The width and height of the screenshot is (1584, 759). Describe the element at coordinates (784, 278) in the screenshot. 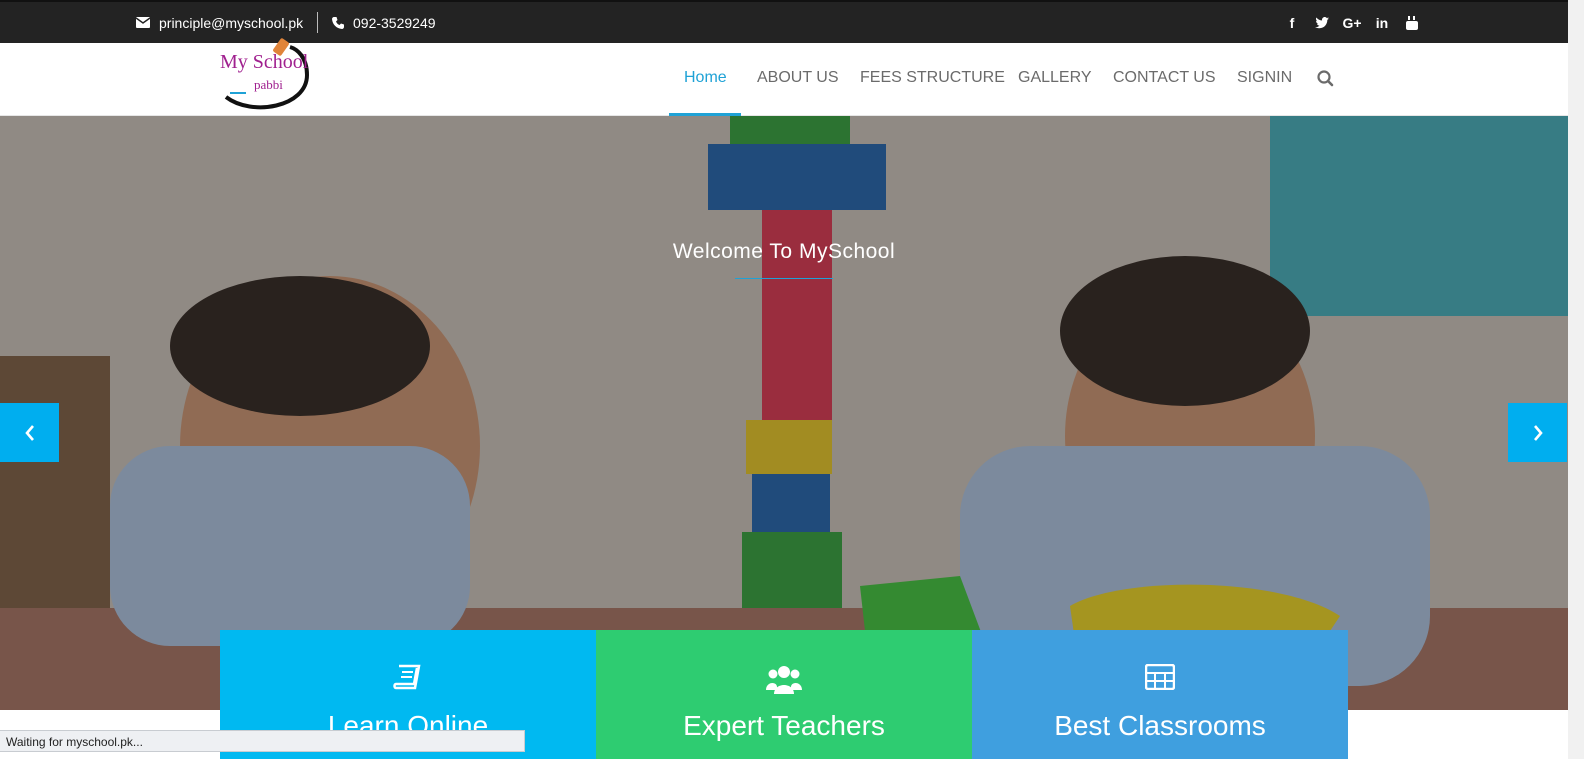

I see `hero-title-underline` at that location.